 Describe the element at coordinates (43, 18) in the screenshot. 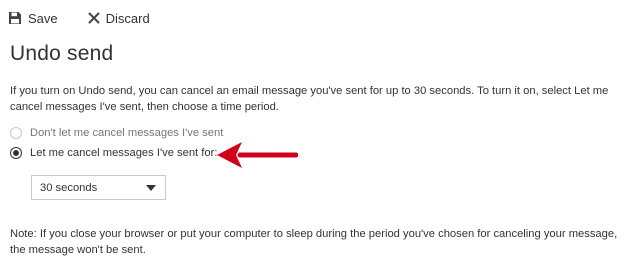

I see `save-label: Save` at that location.